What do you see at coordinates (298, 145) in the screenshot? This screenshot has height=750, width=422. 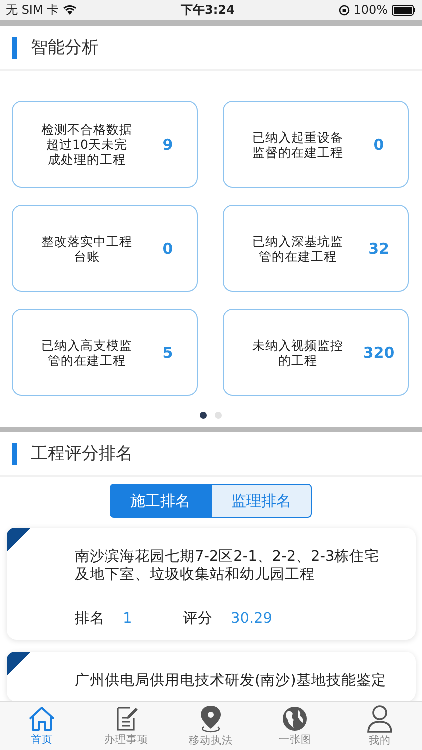 I see `stat-label: 已纳入起重设备监督的在建工程` at bounding box center [298, 145].